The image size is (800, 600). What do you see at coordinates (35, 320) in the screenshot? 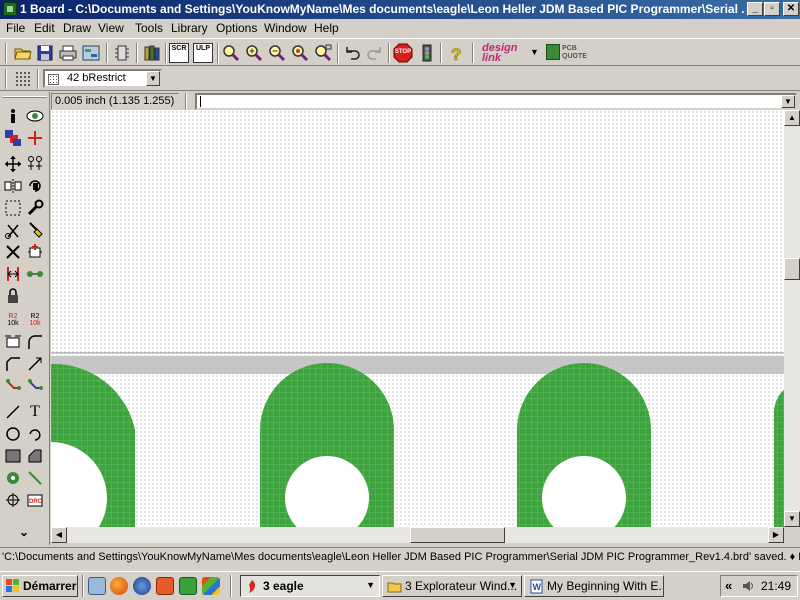
I see `value-icon: R2 10k` at bounding box center [35, 320].